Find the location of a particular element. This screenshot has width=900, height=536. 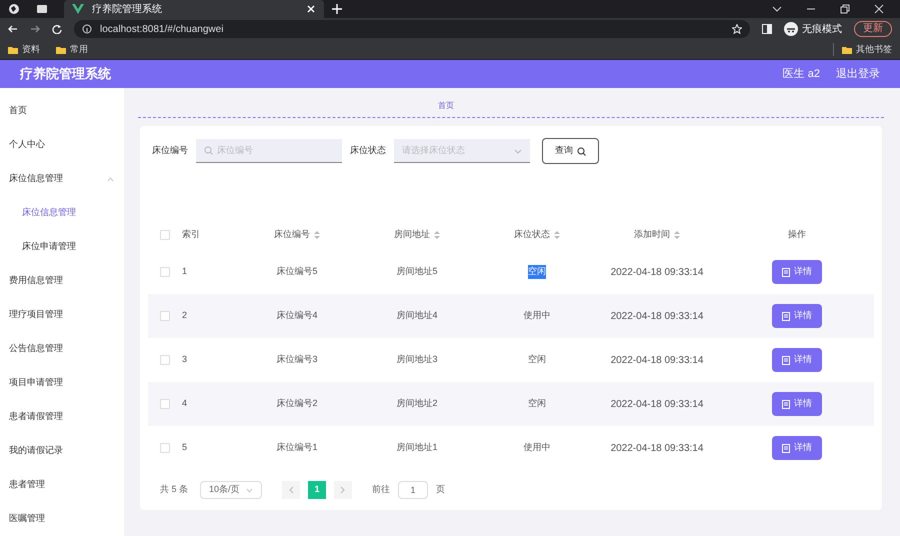

table-cell-text: 床位编号4 is located at coordinates (296, 315).